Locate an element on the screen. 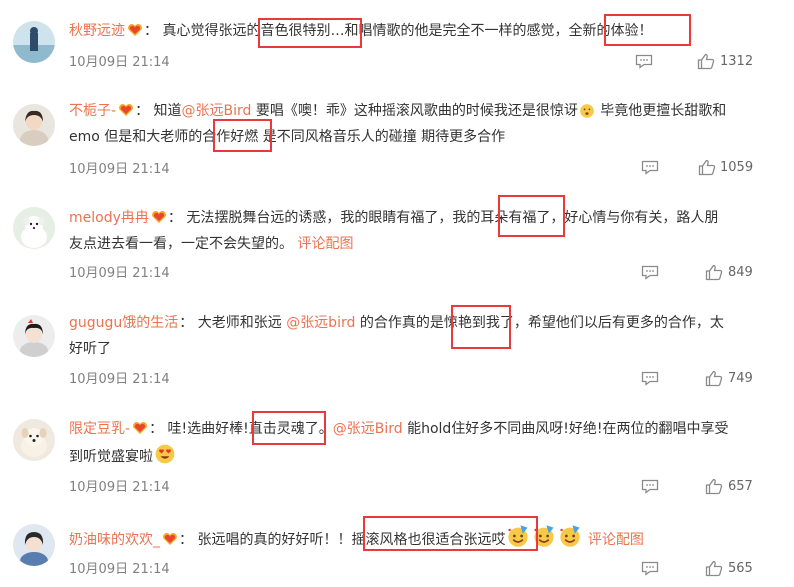  like-count: 849 is located at coordinates (740, 272).